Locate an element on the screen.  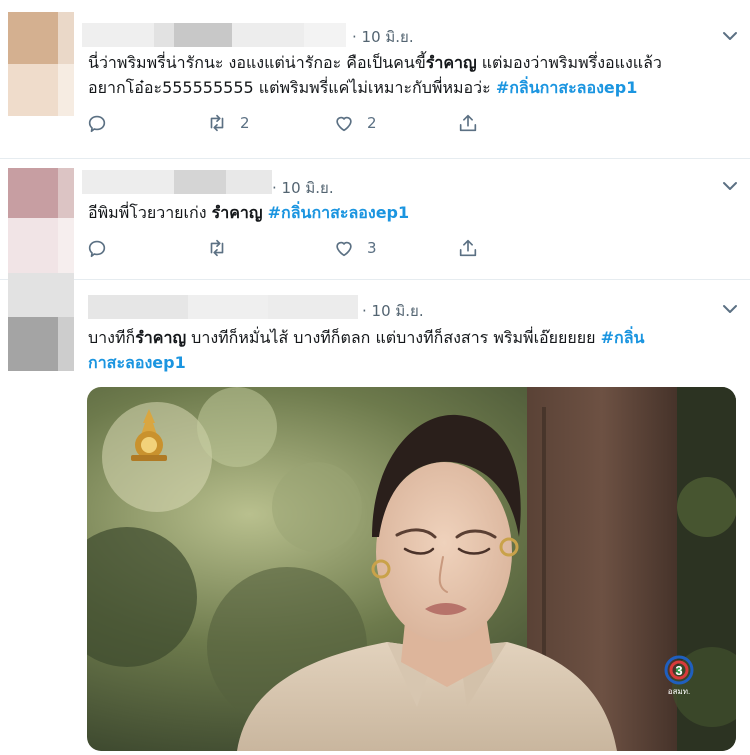
tweet-actions: 3 is located at coordinates (286, 249).